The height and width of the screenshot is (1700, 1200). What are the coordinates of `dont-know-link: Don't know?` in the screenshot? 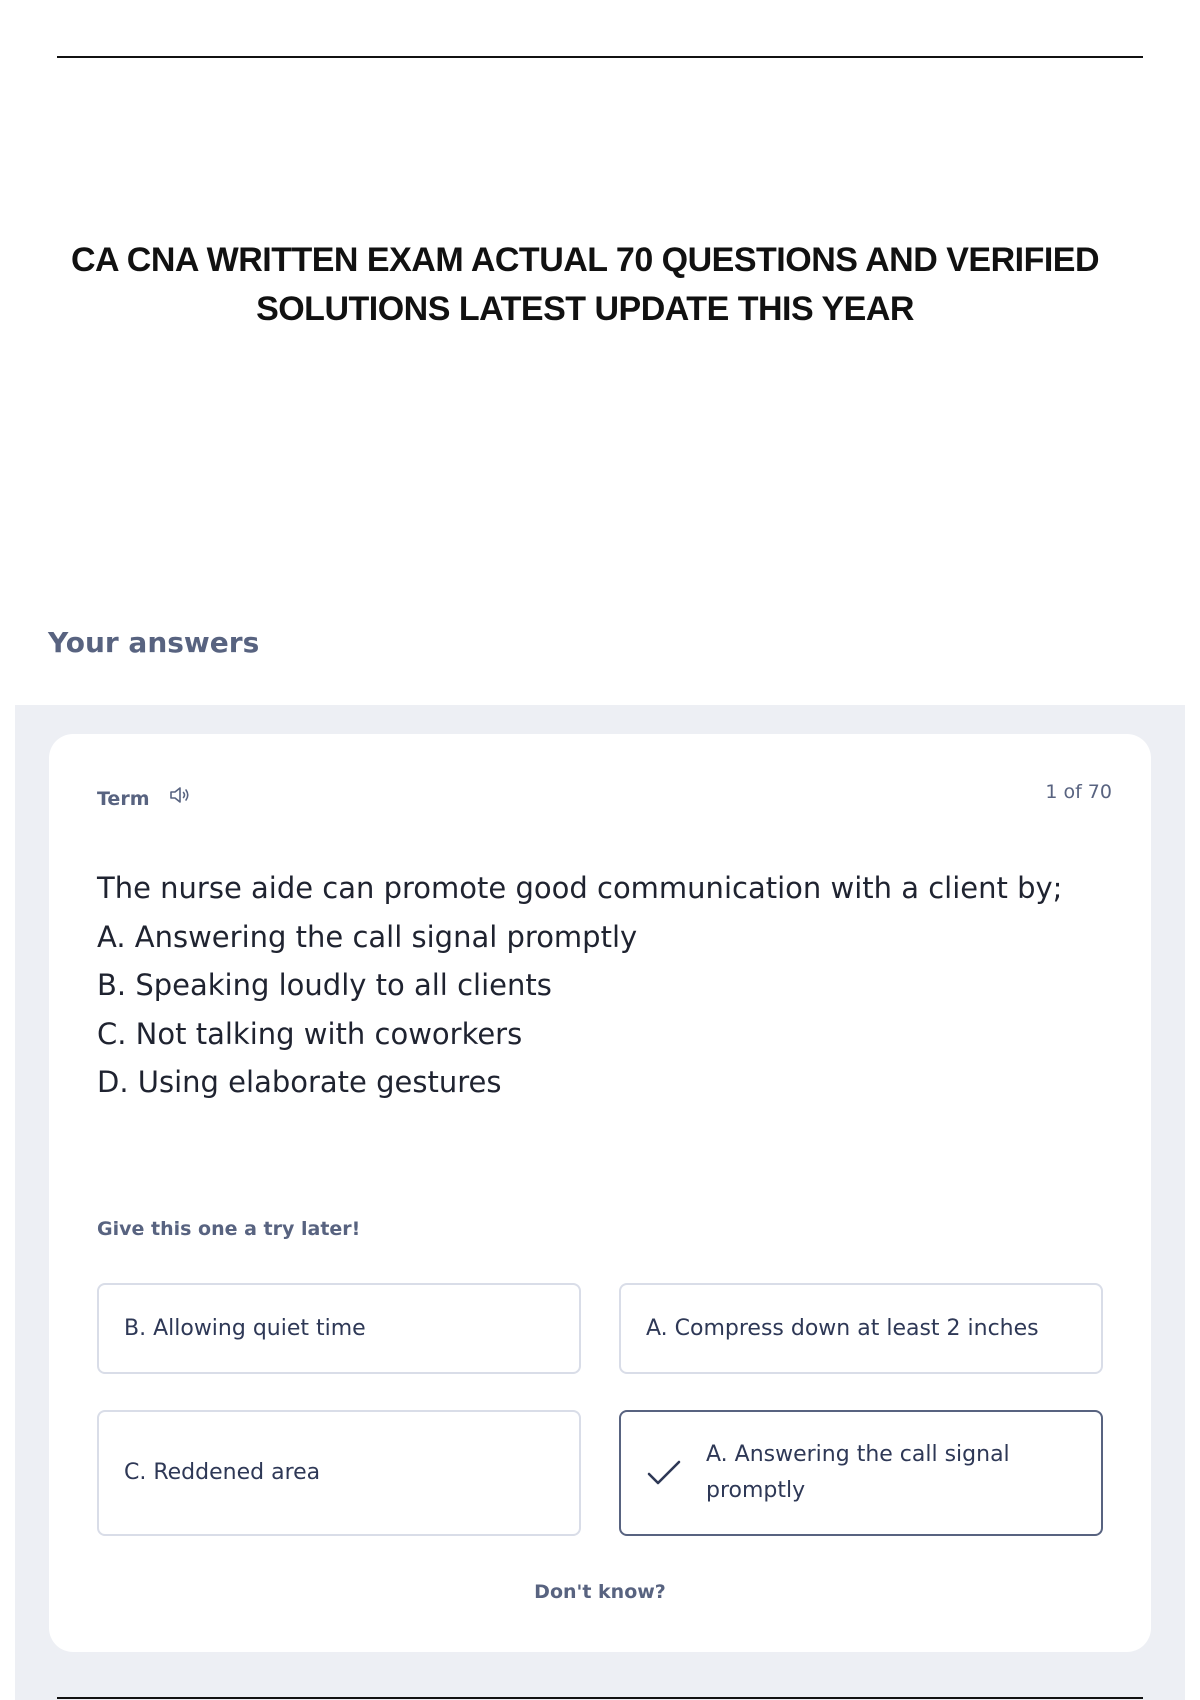 It's located at (600, 1592).